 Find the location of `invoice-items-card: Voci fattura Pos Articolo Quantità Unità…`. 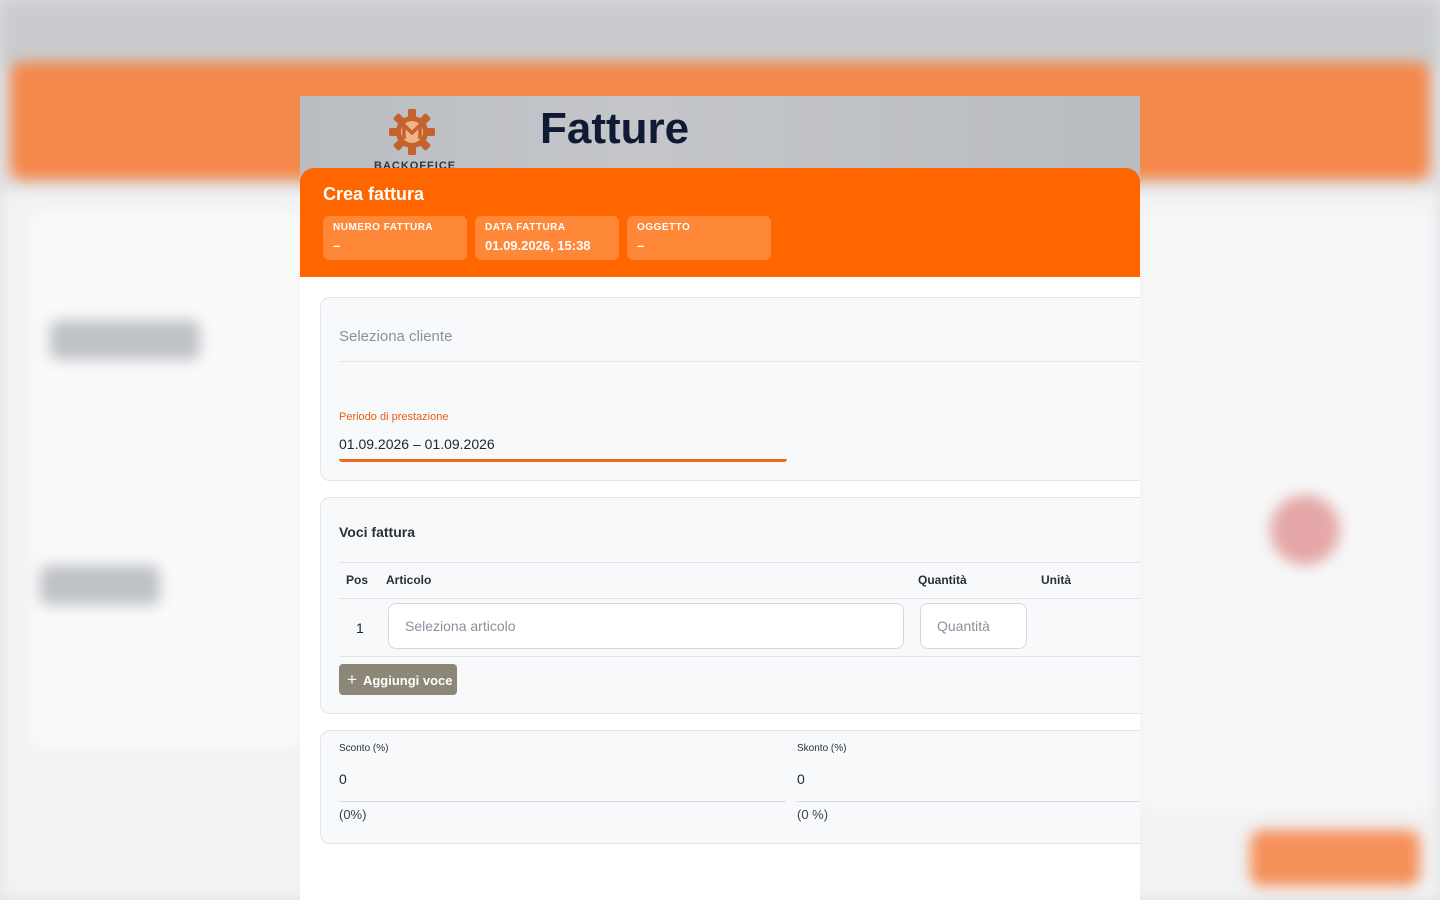

invoice-items-card: Voci fattura Pos Articolo Quantità Unità… is located at coordinates (730, 605).